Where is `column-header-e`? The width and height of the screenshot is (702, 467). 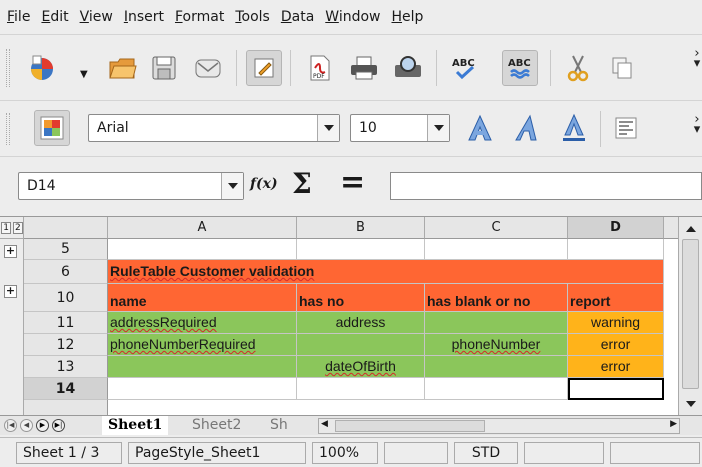
column-header-e is located at coordinates (671, 228).